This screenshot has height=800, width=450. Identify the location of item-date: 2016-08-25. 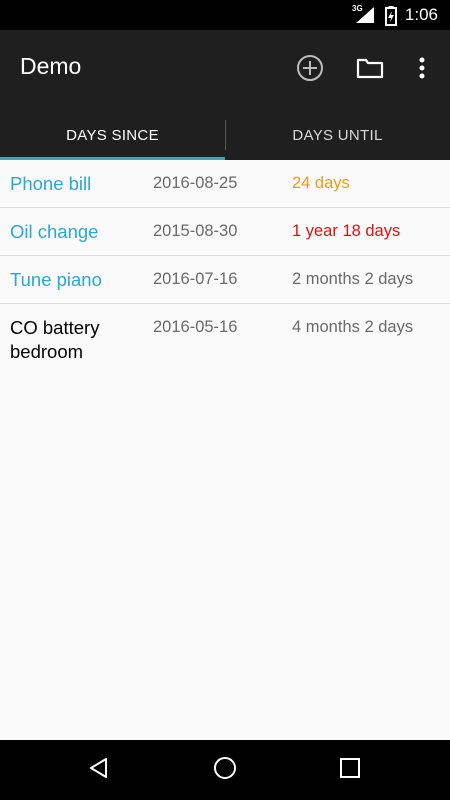
(195, 183).